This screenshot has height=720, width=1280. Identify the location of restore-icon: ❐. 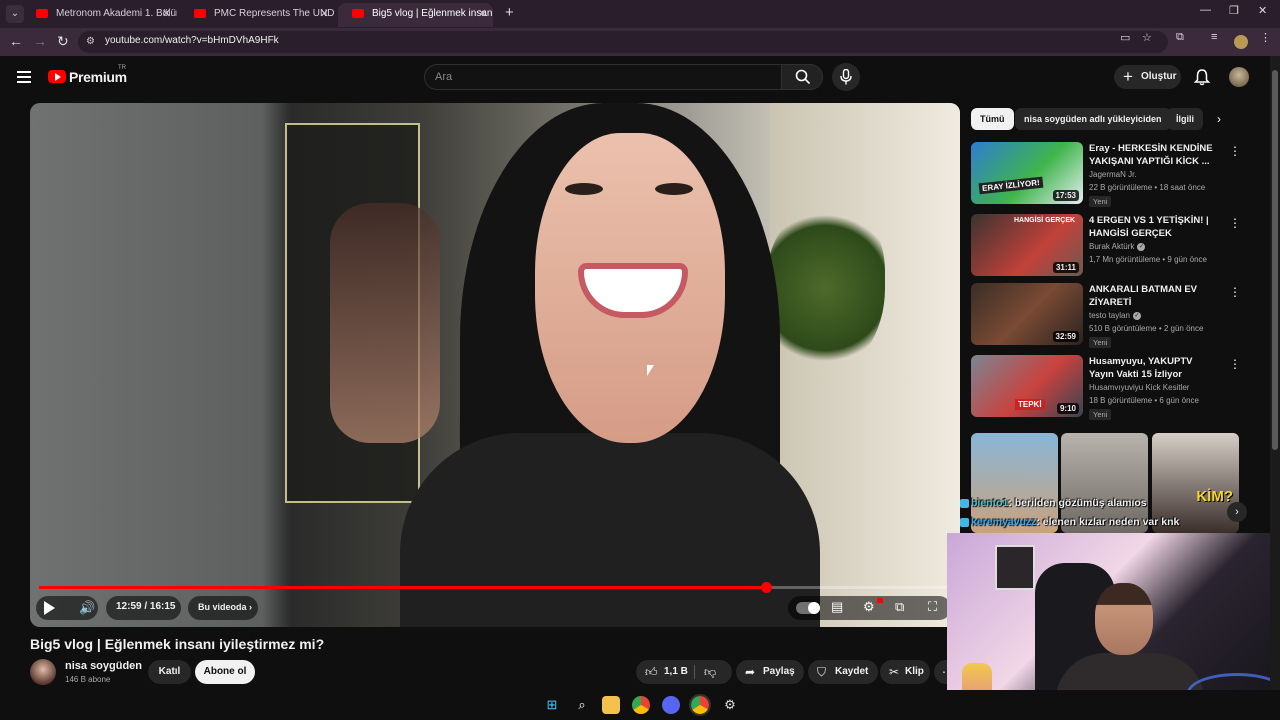
(1234, 10).